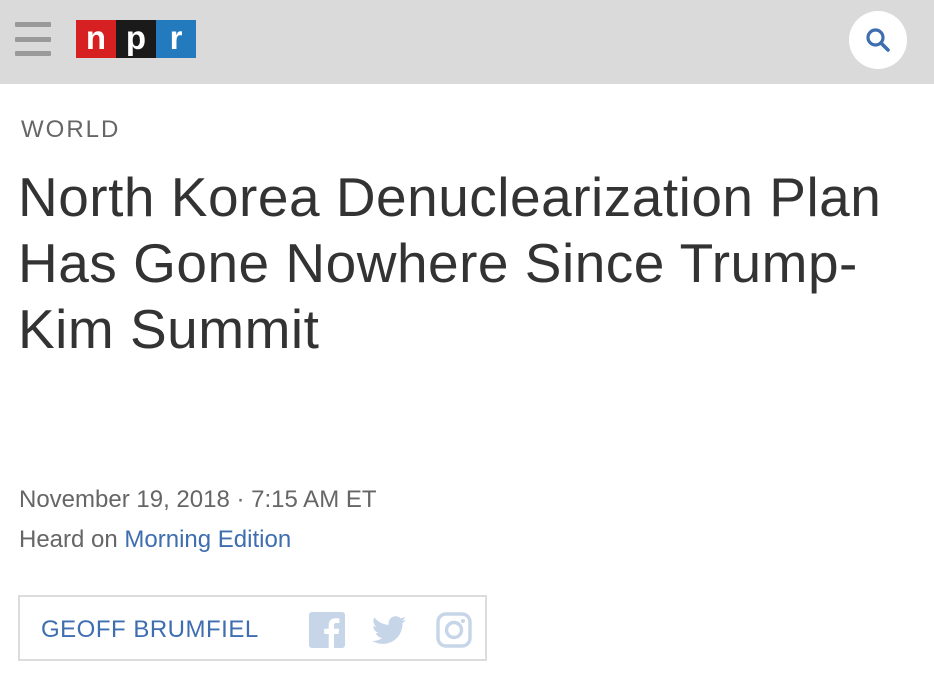 The image size is (934, 696). I want to click on hamburger-menu-icon, so click(33, 39).